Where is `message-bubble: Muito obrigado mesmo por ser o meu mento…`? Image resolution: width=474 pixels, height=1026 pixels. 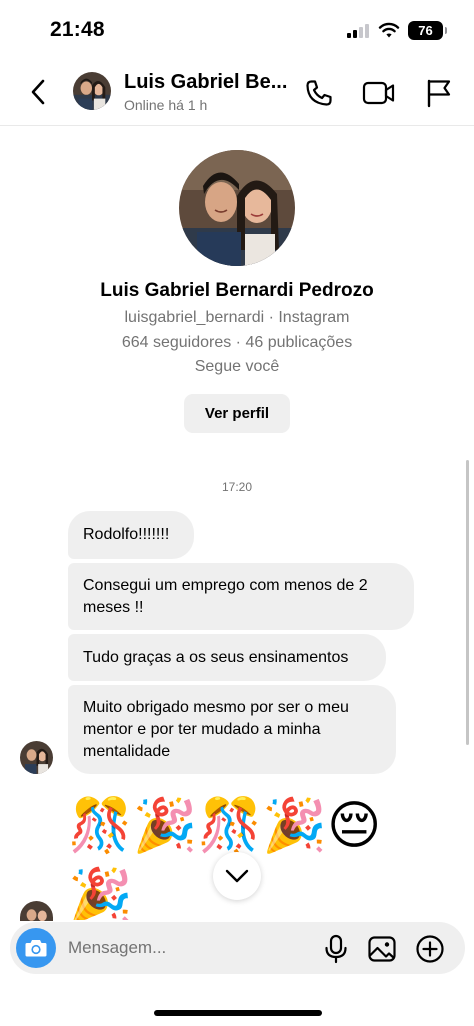 message-bubble: Muito obrigado mesmo por ser o meu mento… is located at coordinates (232, 729).